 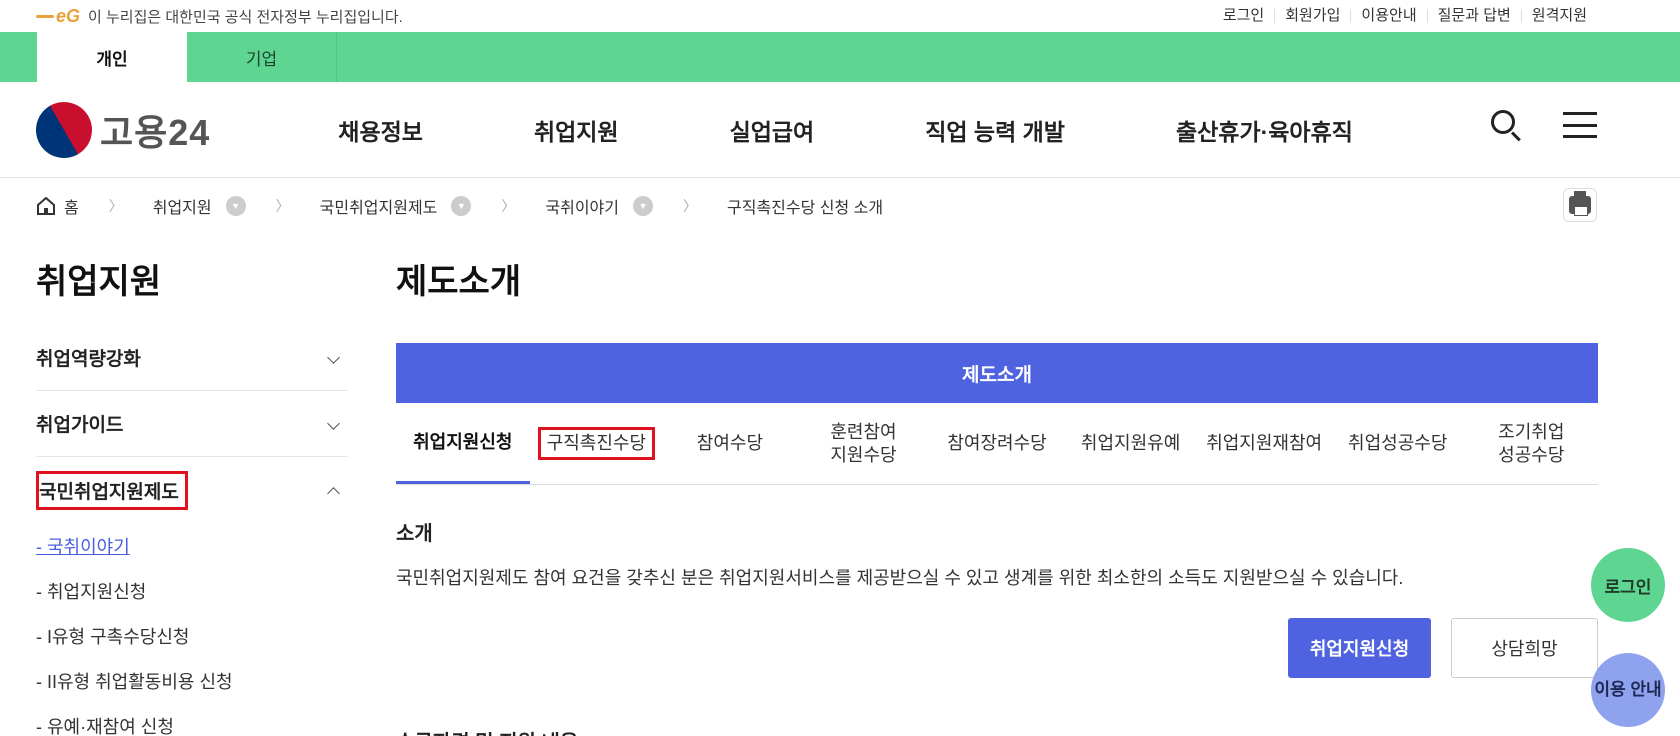 I want to click on usage-guide-link: 이용안내, so click(x=1388, y=15).